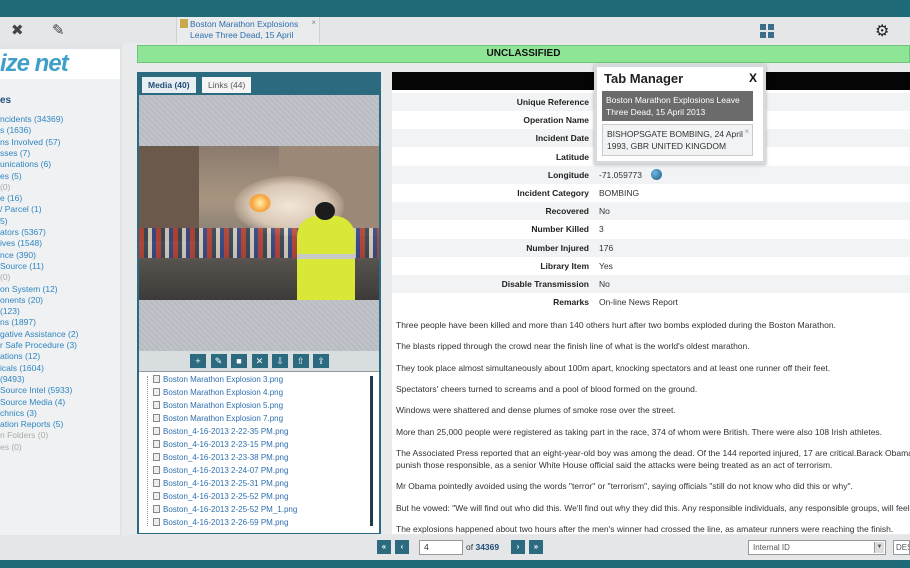 This screenshot has height=568, width=910. I want to click on media-file-item: Boston Marathon Explosion 7.png, so click(218, 418).